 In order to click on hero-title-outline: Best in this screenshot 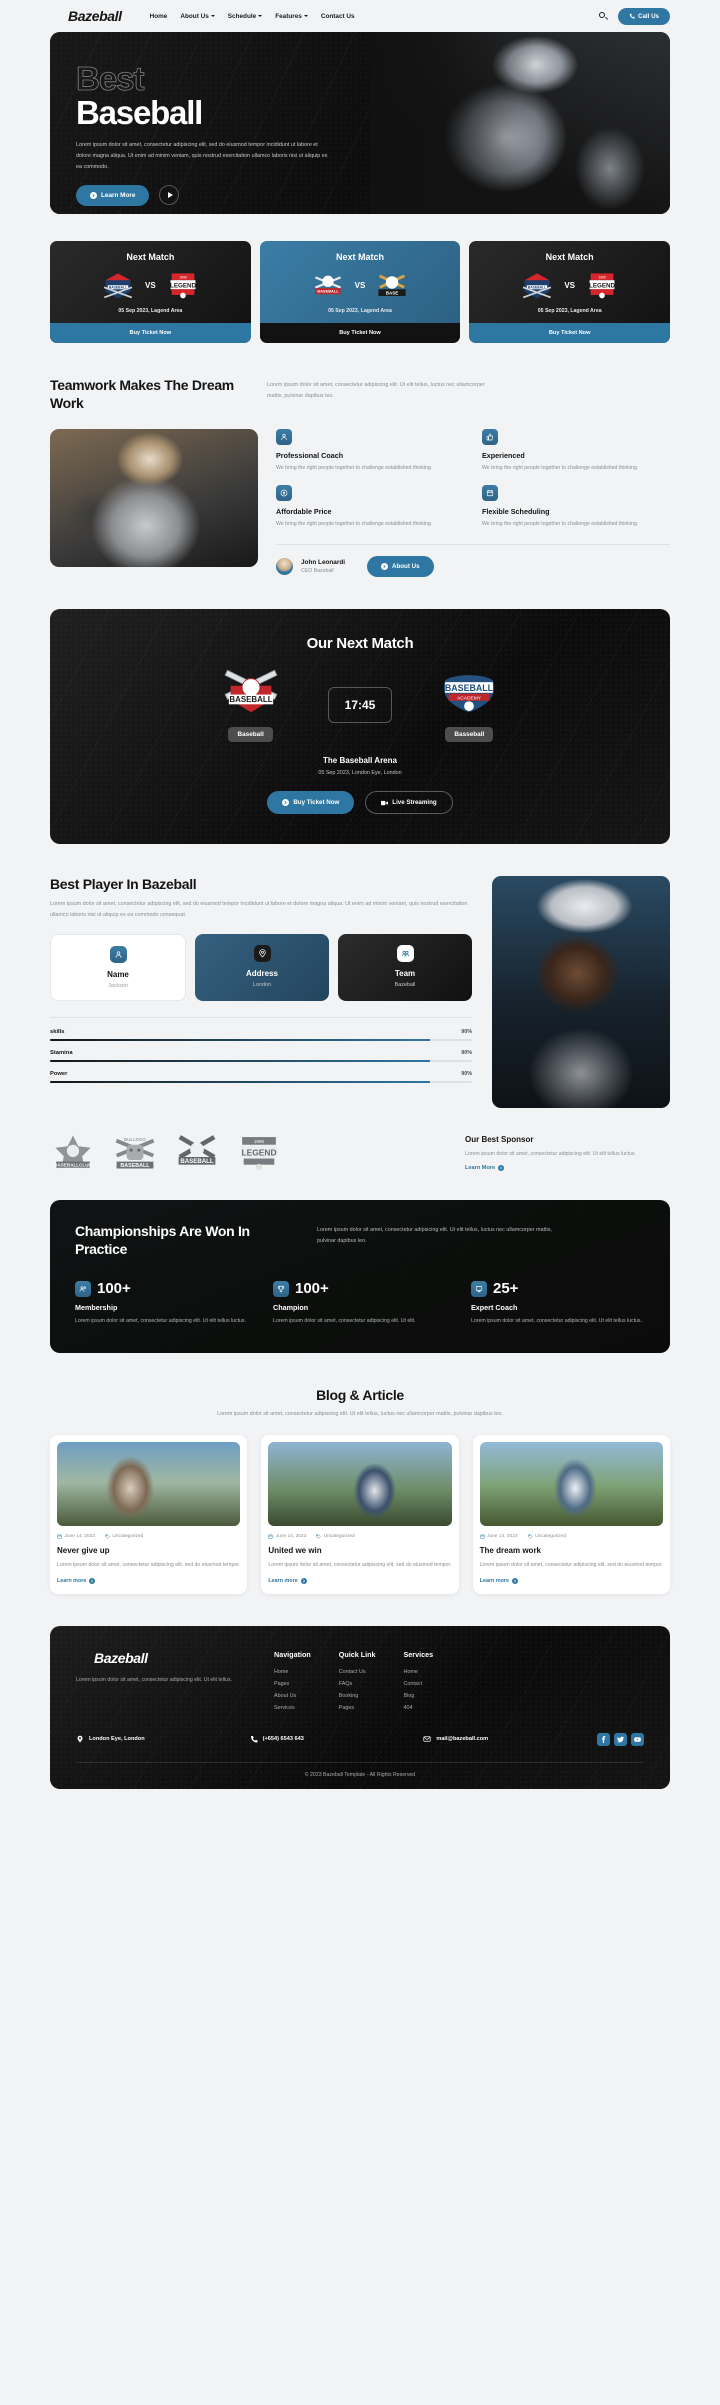, I will do `click(110, 78)`.